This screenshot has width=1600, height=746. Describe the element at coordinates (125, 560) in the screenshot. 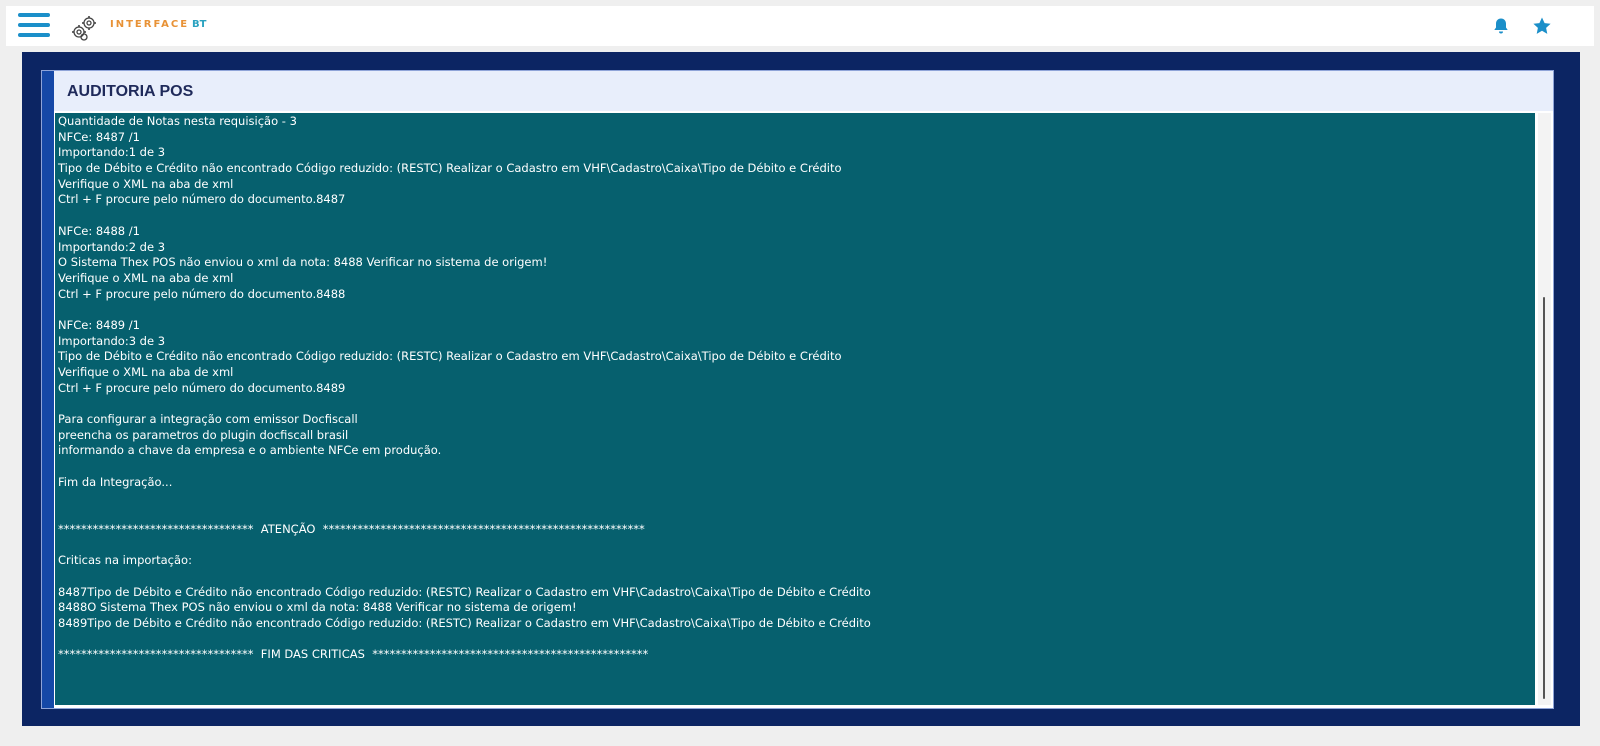

I see `log-line: Criticas na importação:` at that location.